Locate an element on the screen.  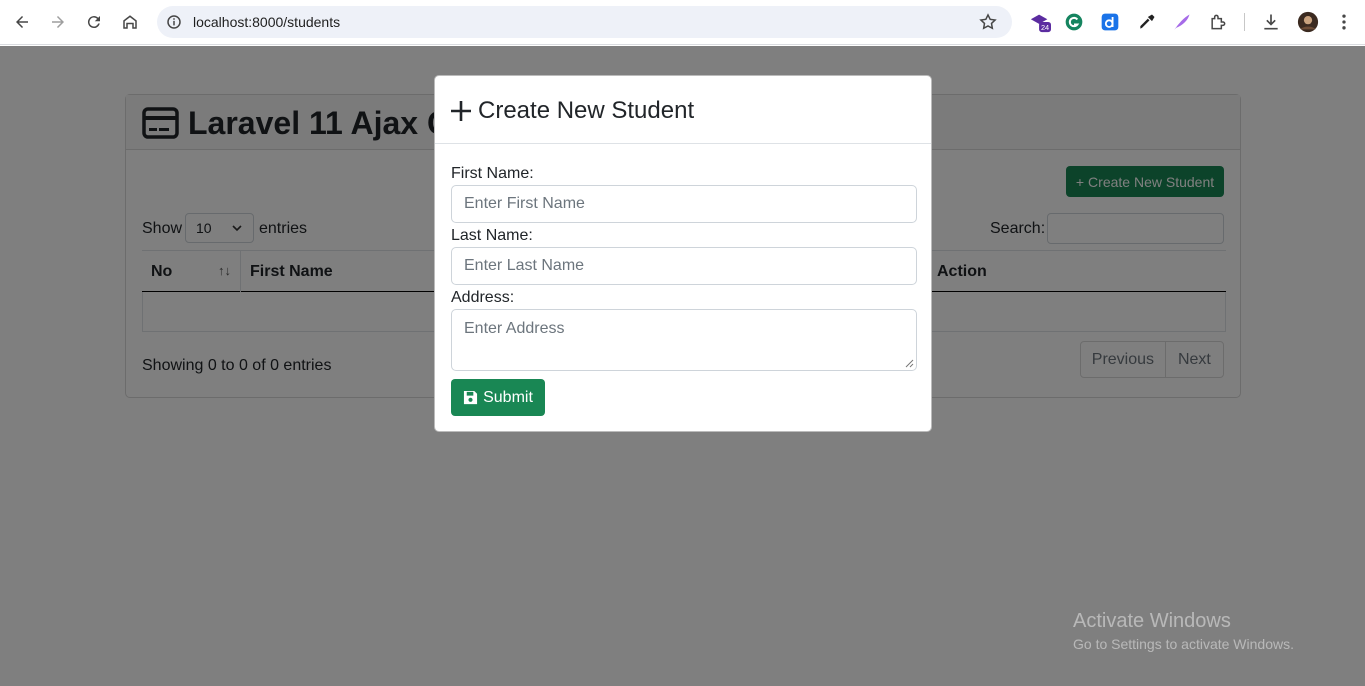
last-name-placeholder: Enter Last Name is located at coordinates (524, 265).